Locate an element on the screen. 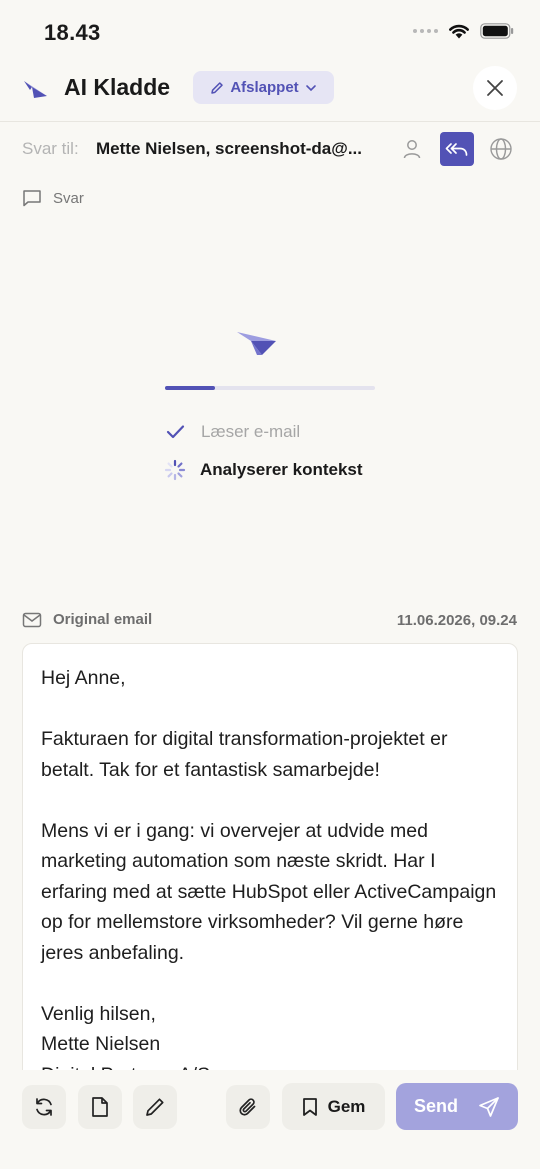 This screenshot has height=1169, width=540. wifi-icon is located at coordinates (459, 31).